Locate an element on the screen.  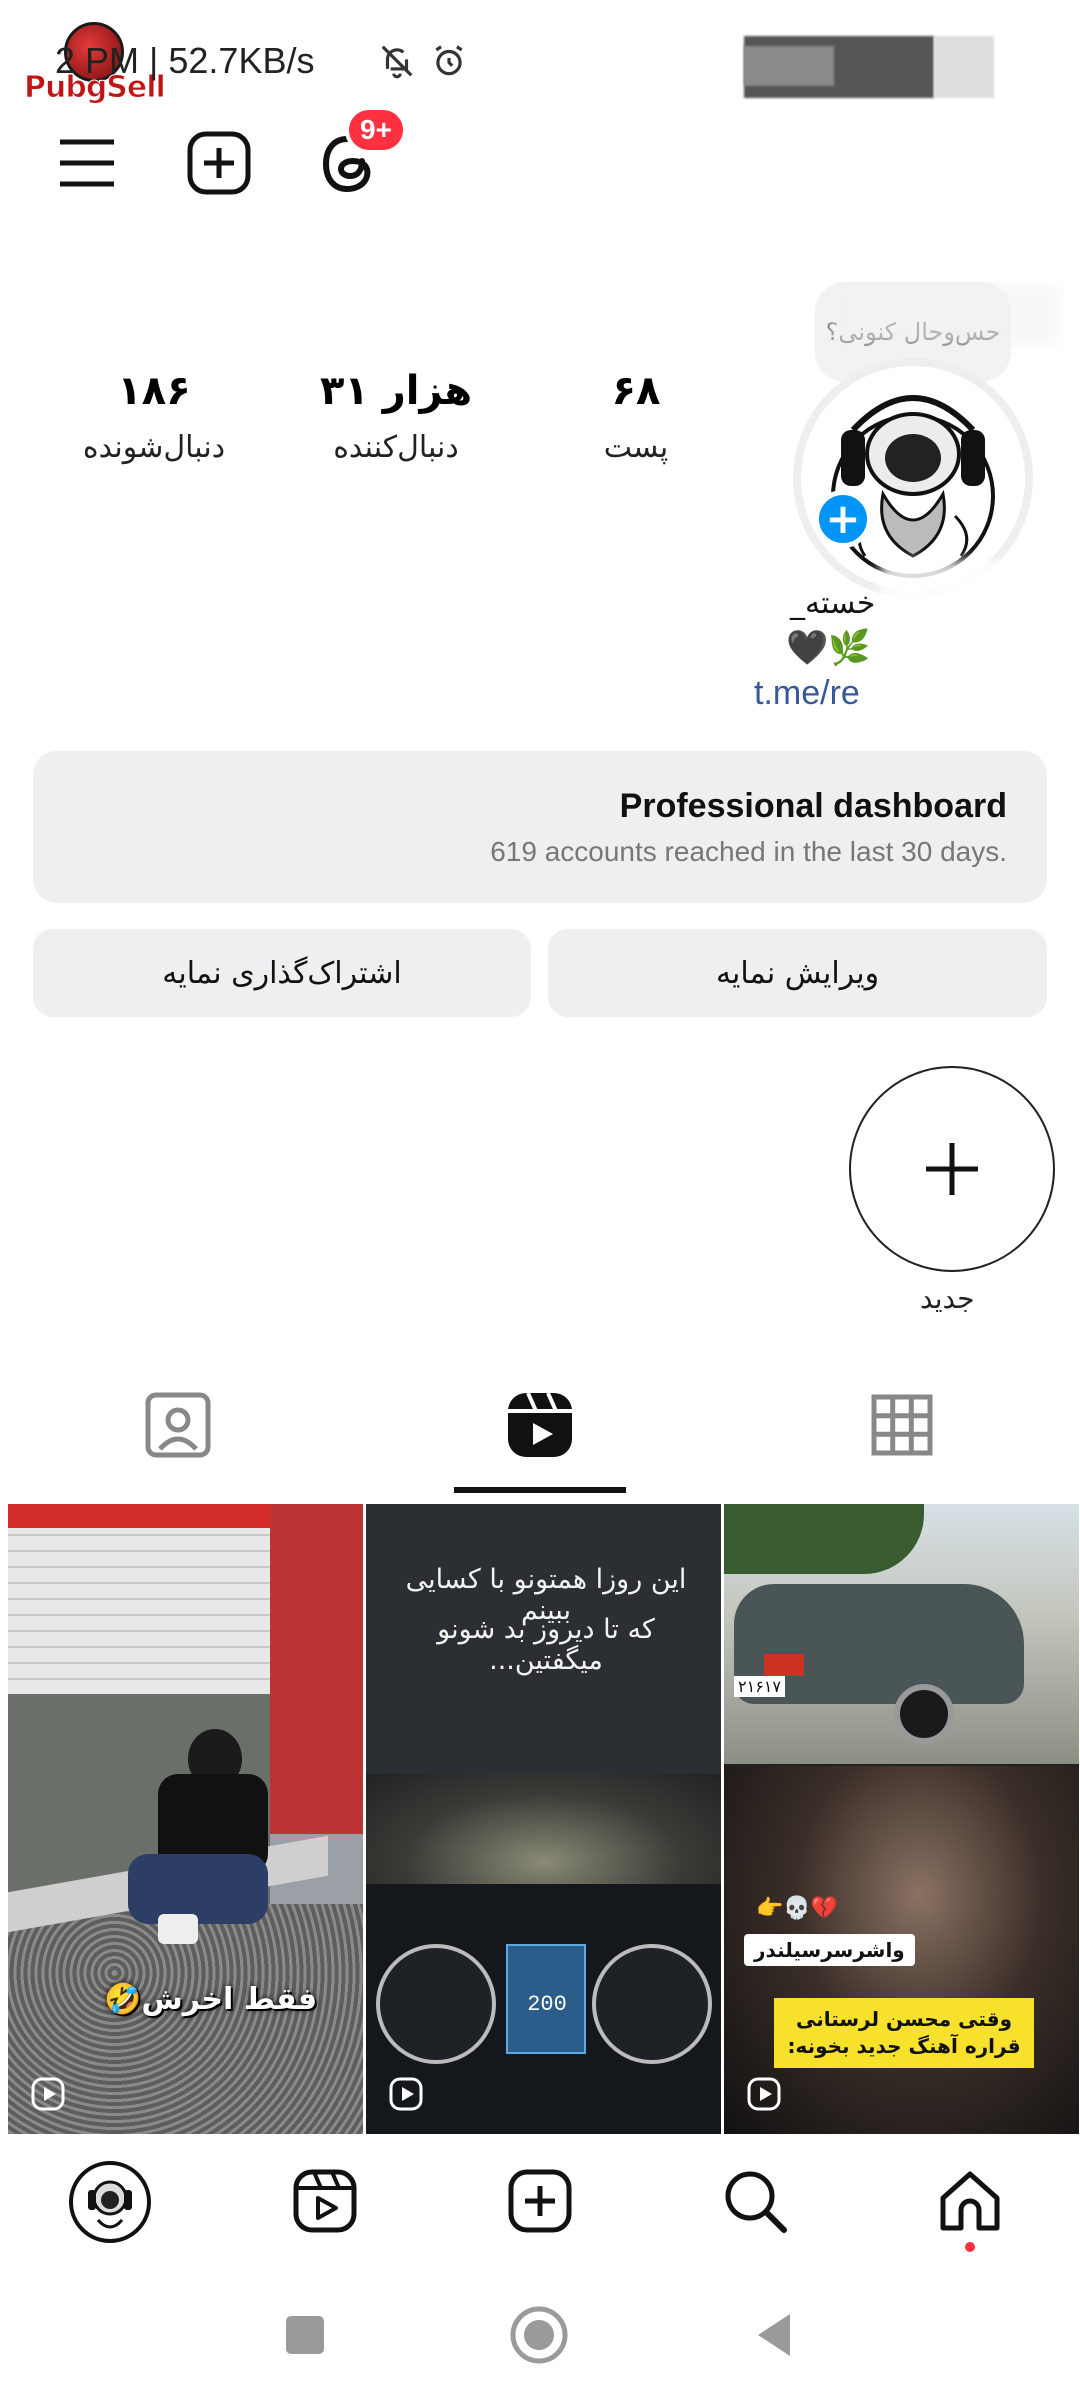
edit-profile-button: ویرایش نمایه is located at coordinates (797, 973).